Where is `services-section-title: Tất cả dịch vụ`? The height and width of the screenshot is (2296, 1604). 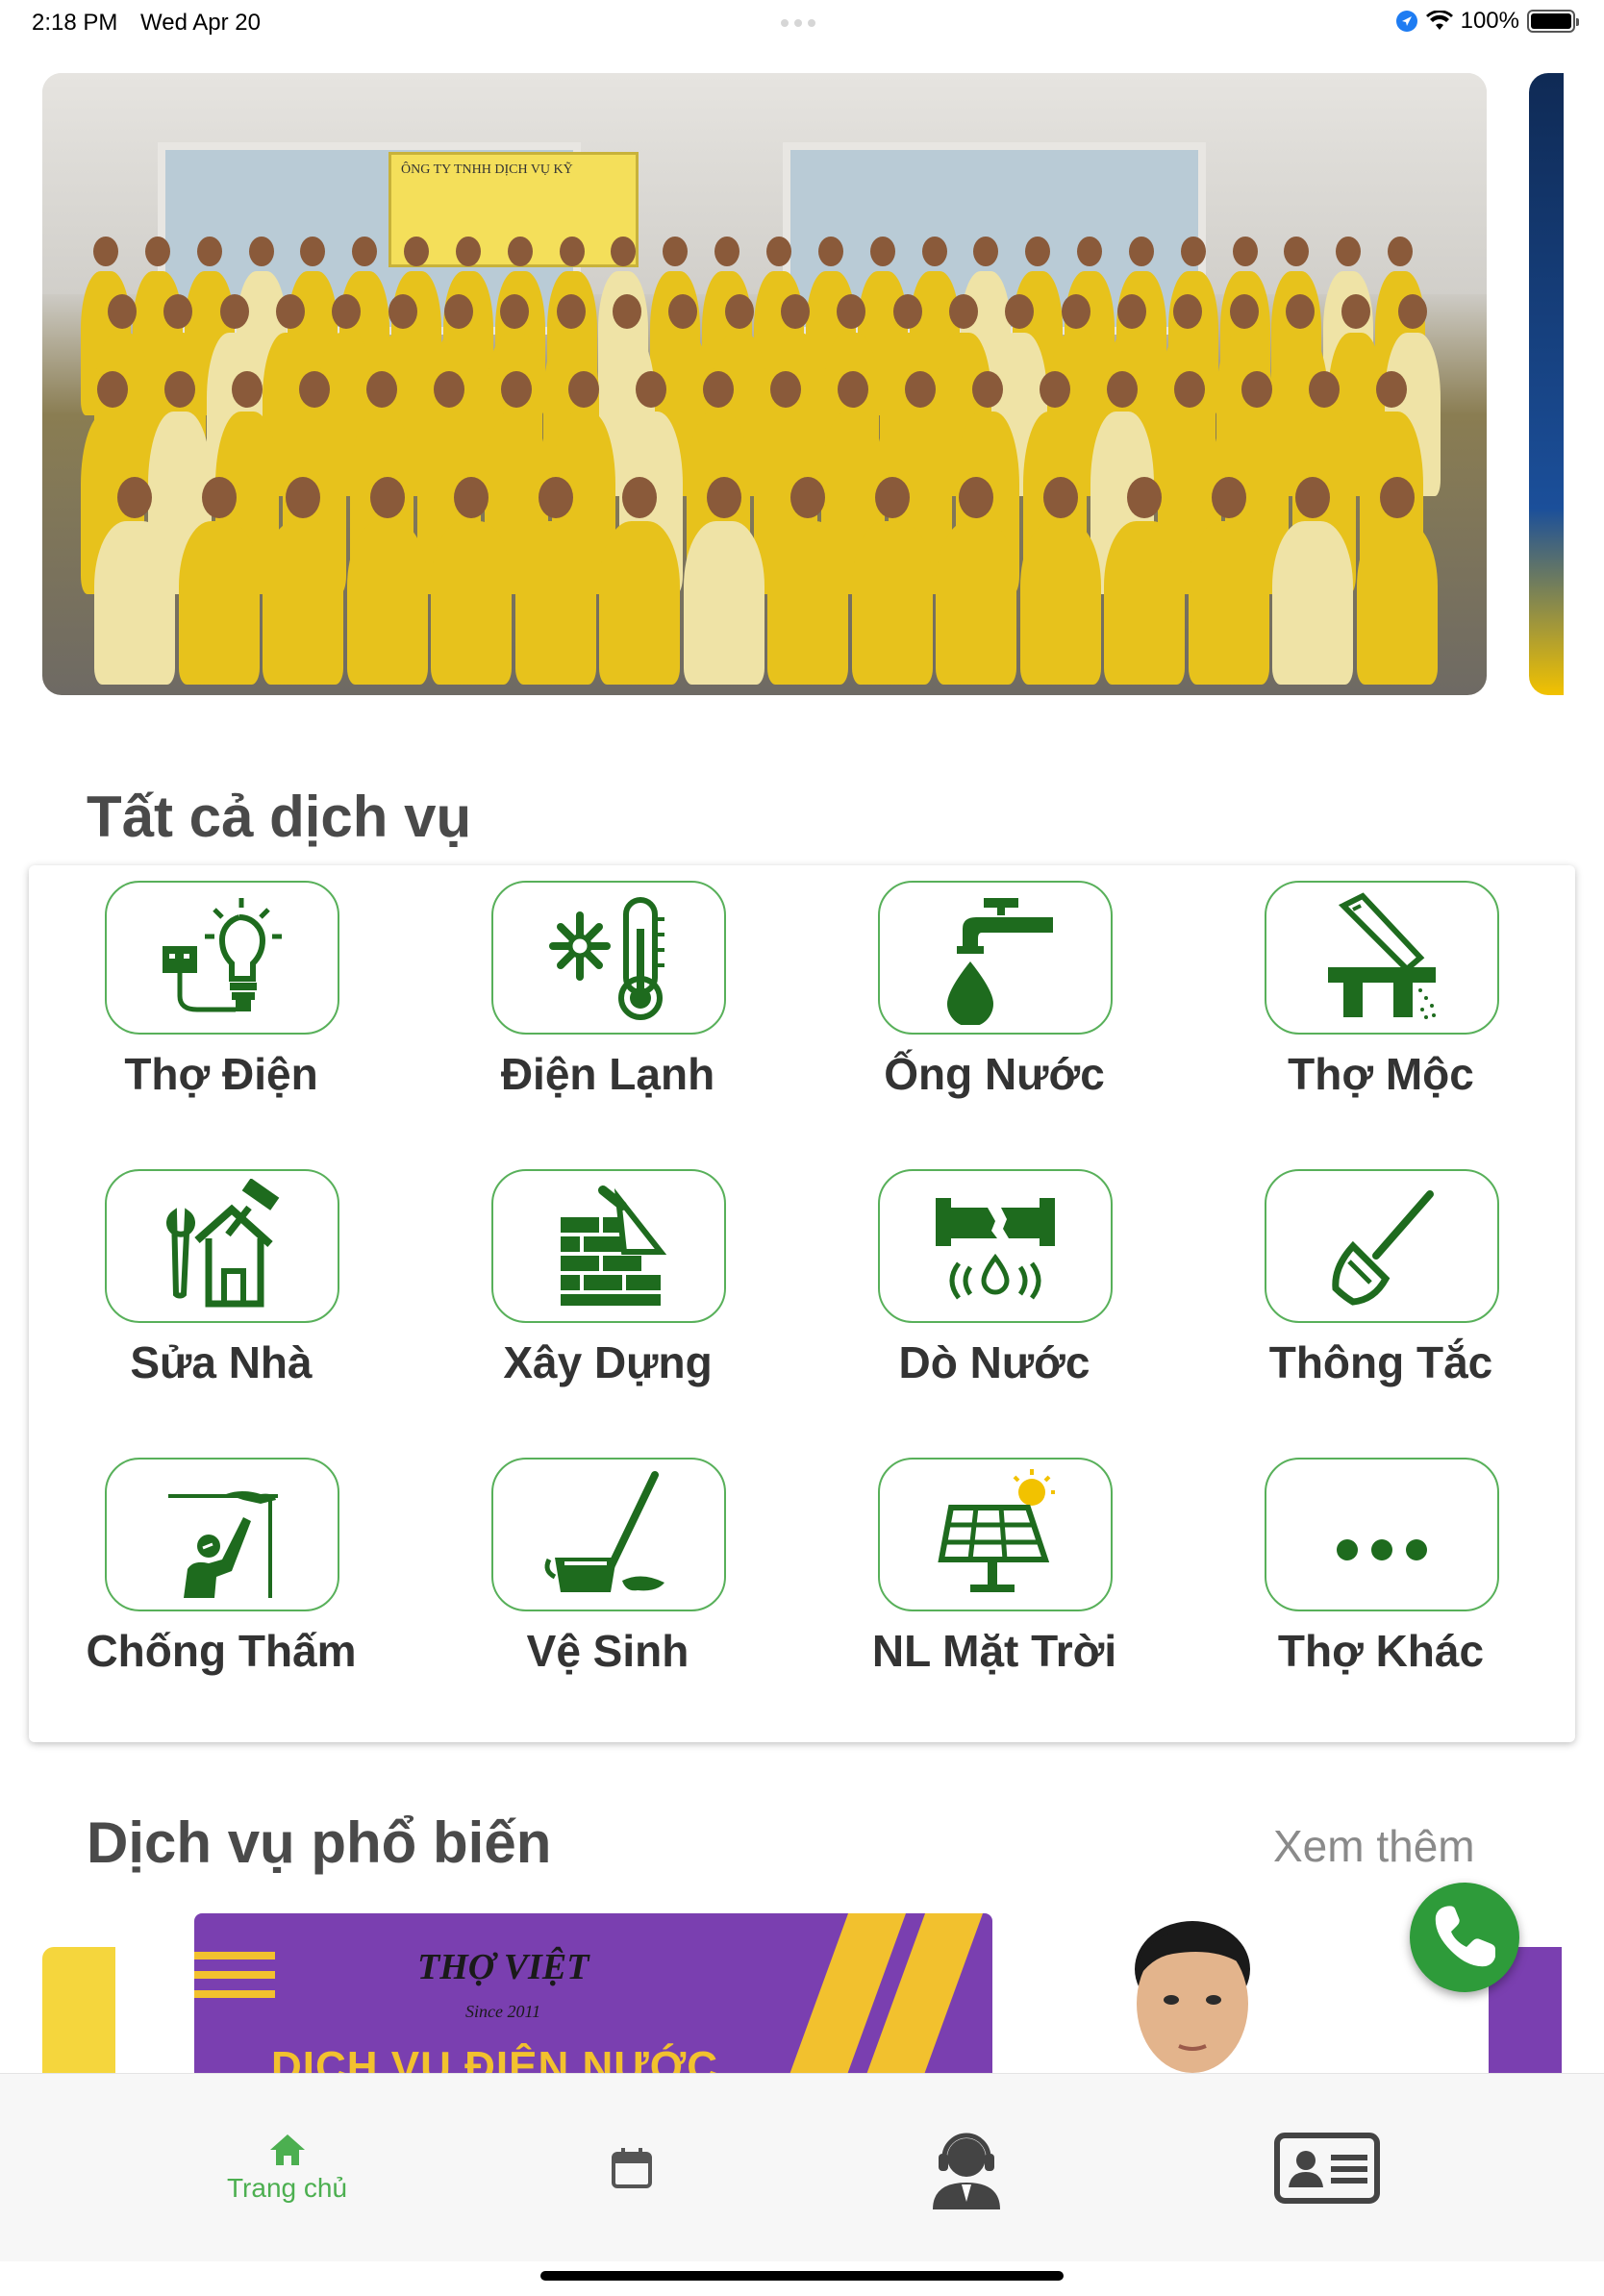
services-section-title: Tất cả dịch vụ is located at coordinates (279, 817).